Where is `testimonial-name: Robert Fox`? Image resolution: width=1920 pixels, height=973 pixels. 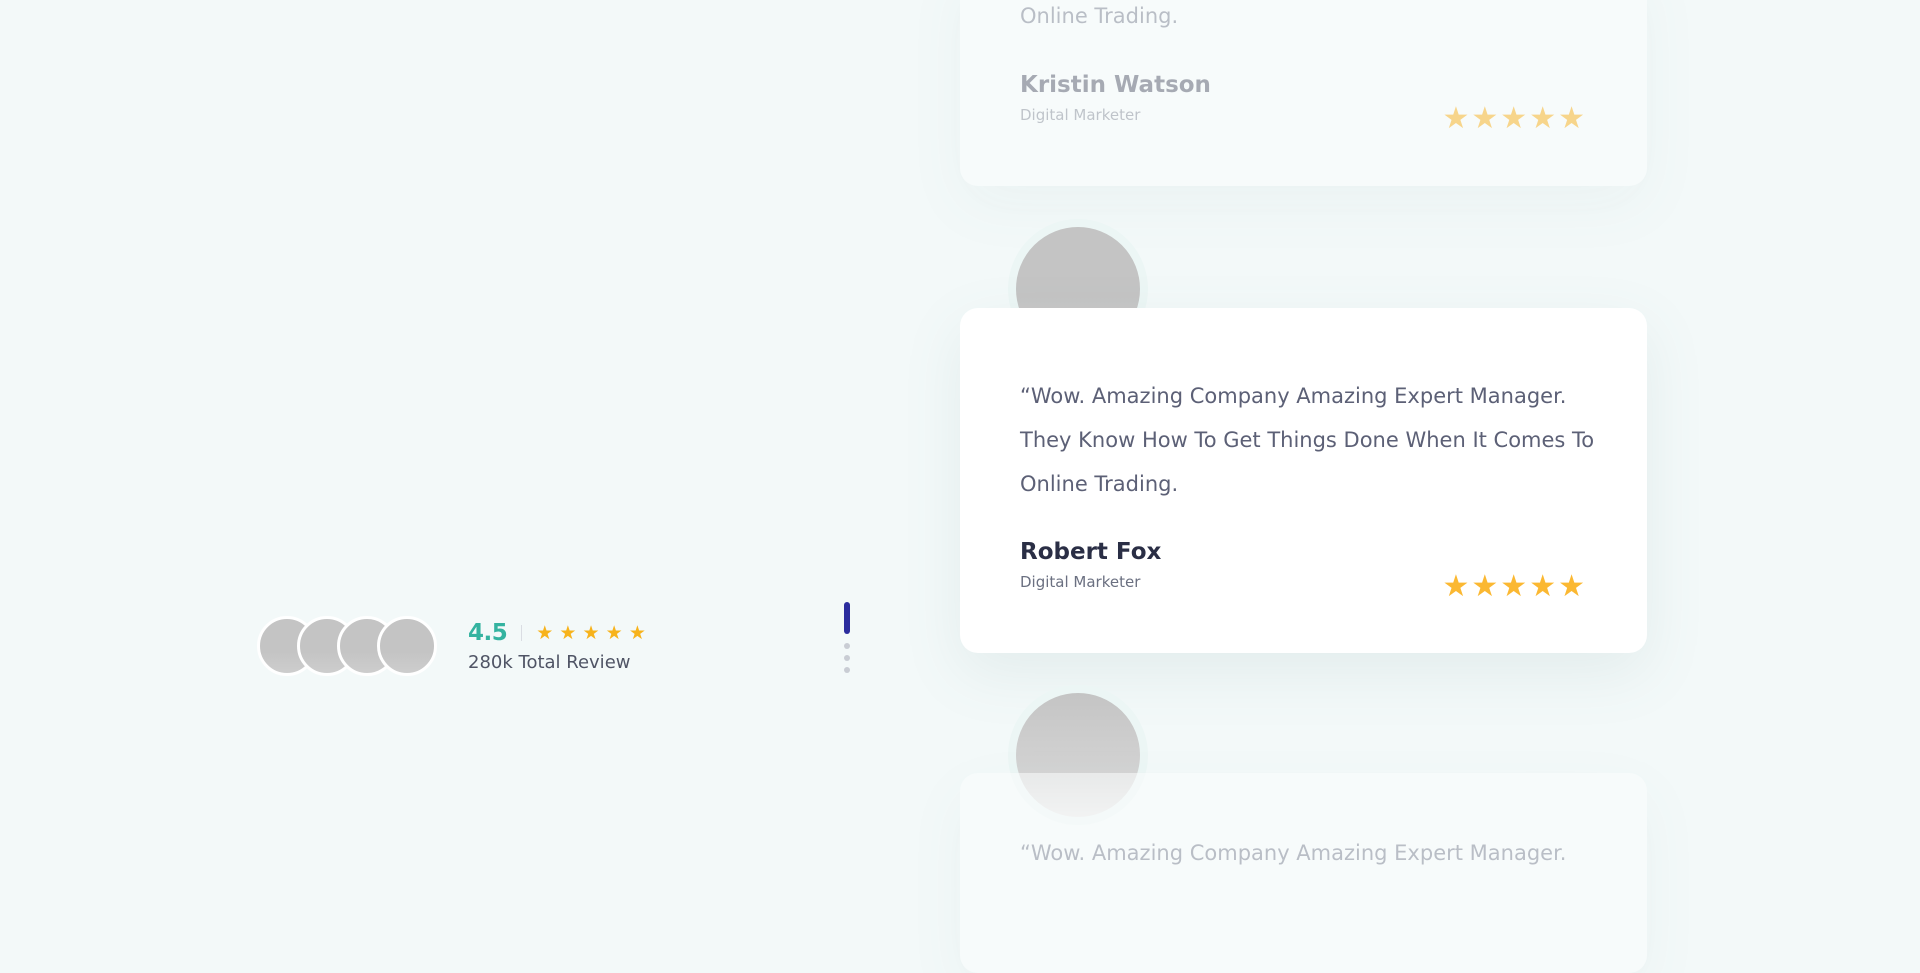
testimonial-name: Robert Fox is located at coordinates (1091, 552).